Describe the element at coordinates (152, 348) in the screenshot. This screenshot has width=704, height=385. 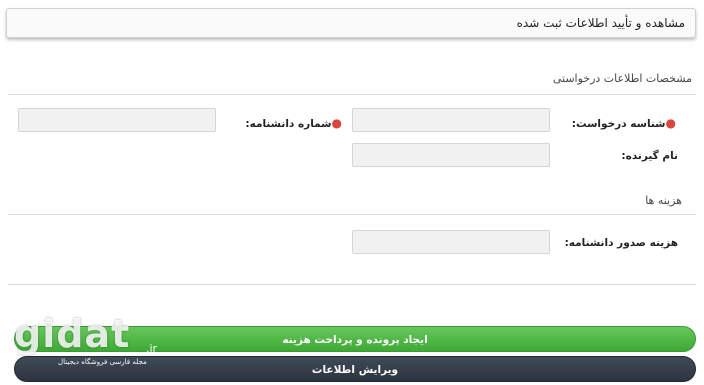
I see `watermark-tld: .ir` at that location.